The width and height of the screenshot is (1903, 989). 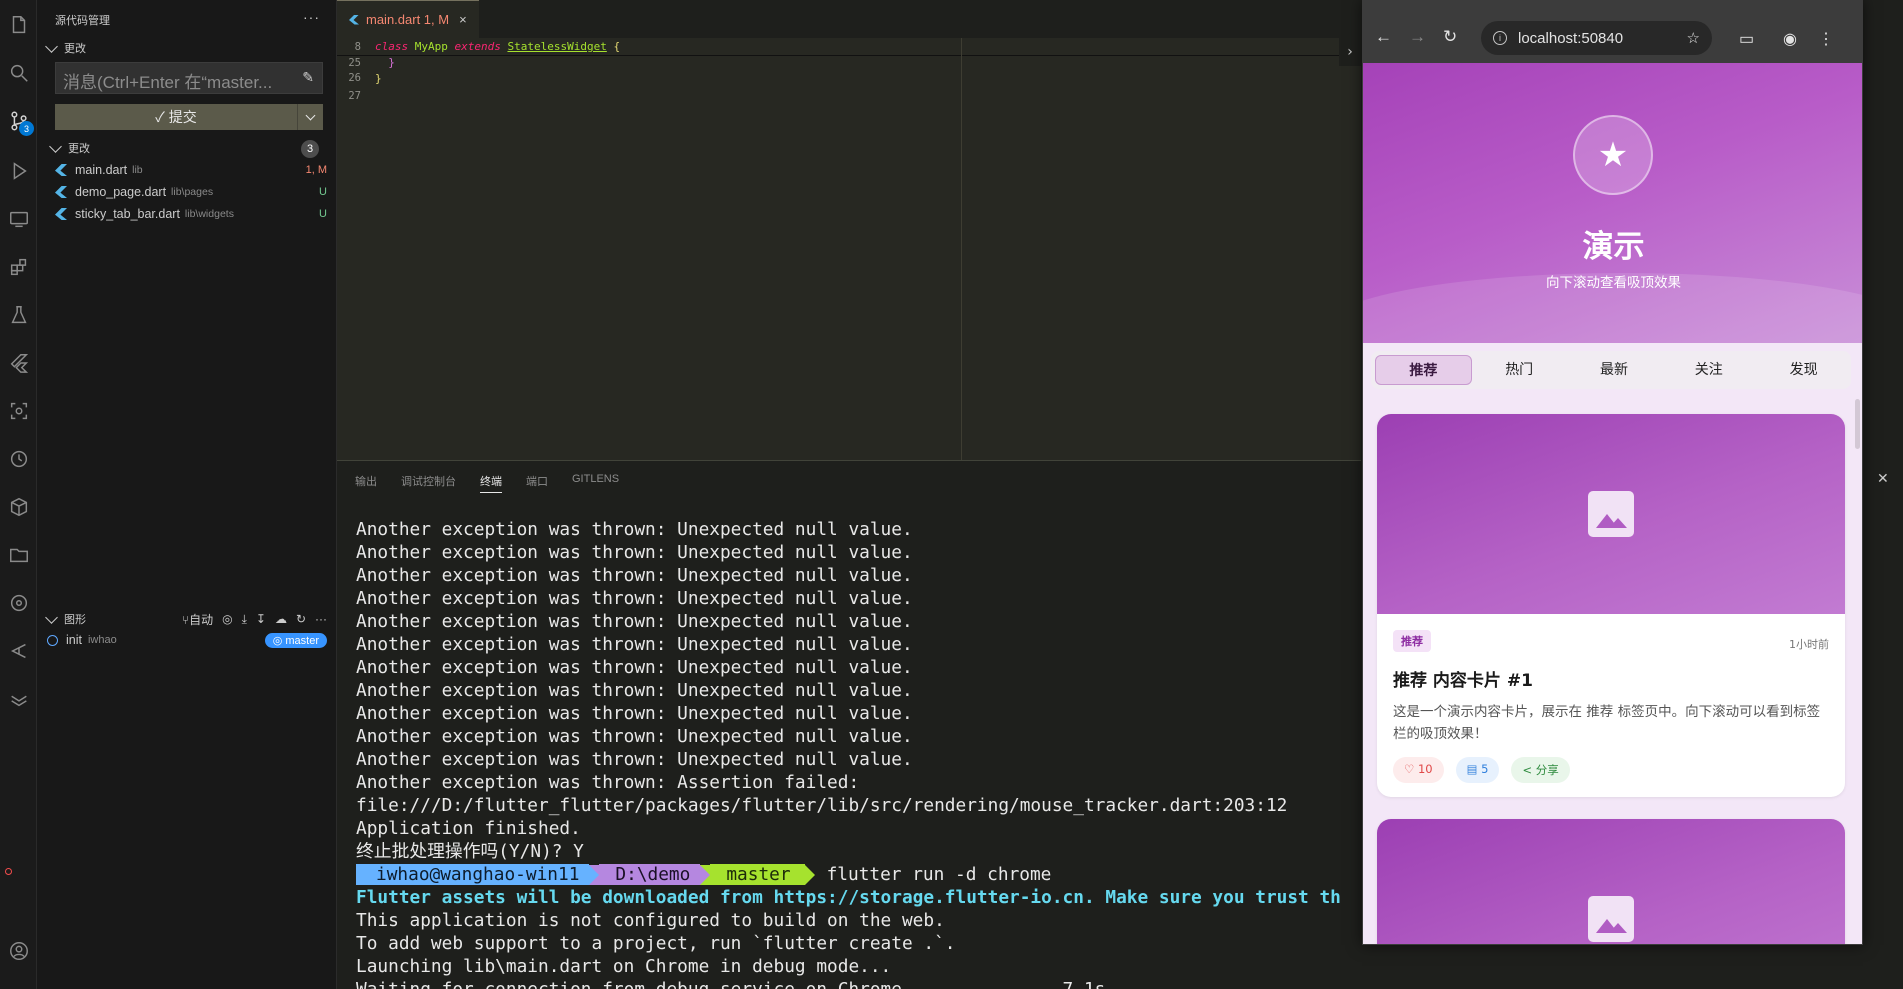 What do you see at coordinates (385, 62) in the screenshot?
I see `code-text: }` at bounding box center [385, 62].